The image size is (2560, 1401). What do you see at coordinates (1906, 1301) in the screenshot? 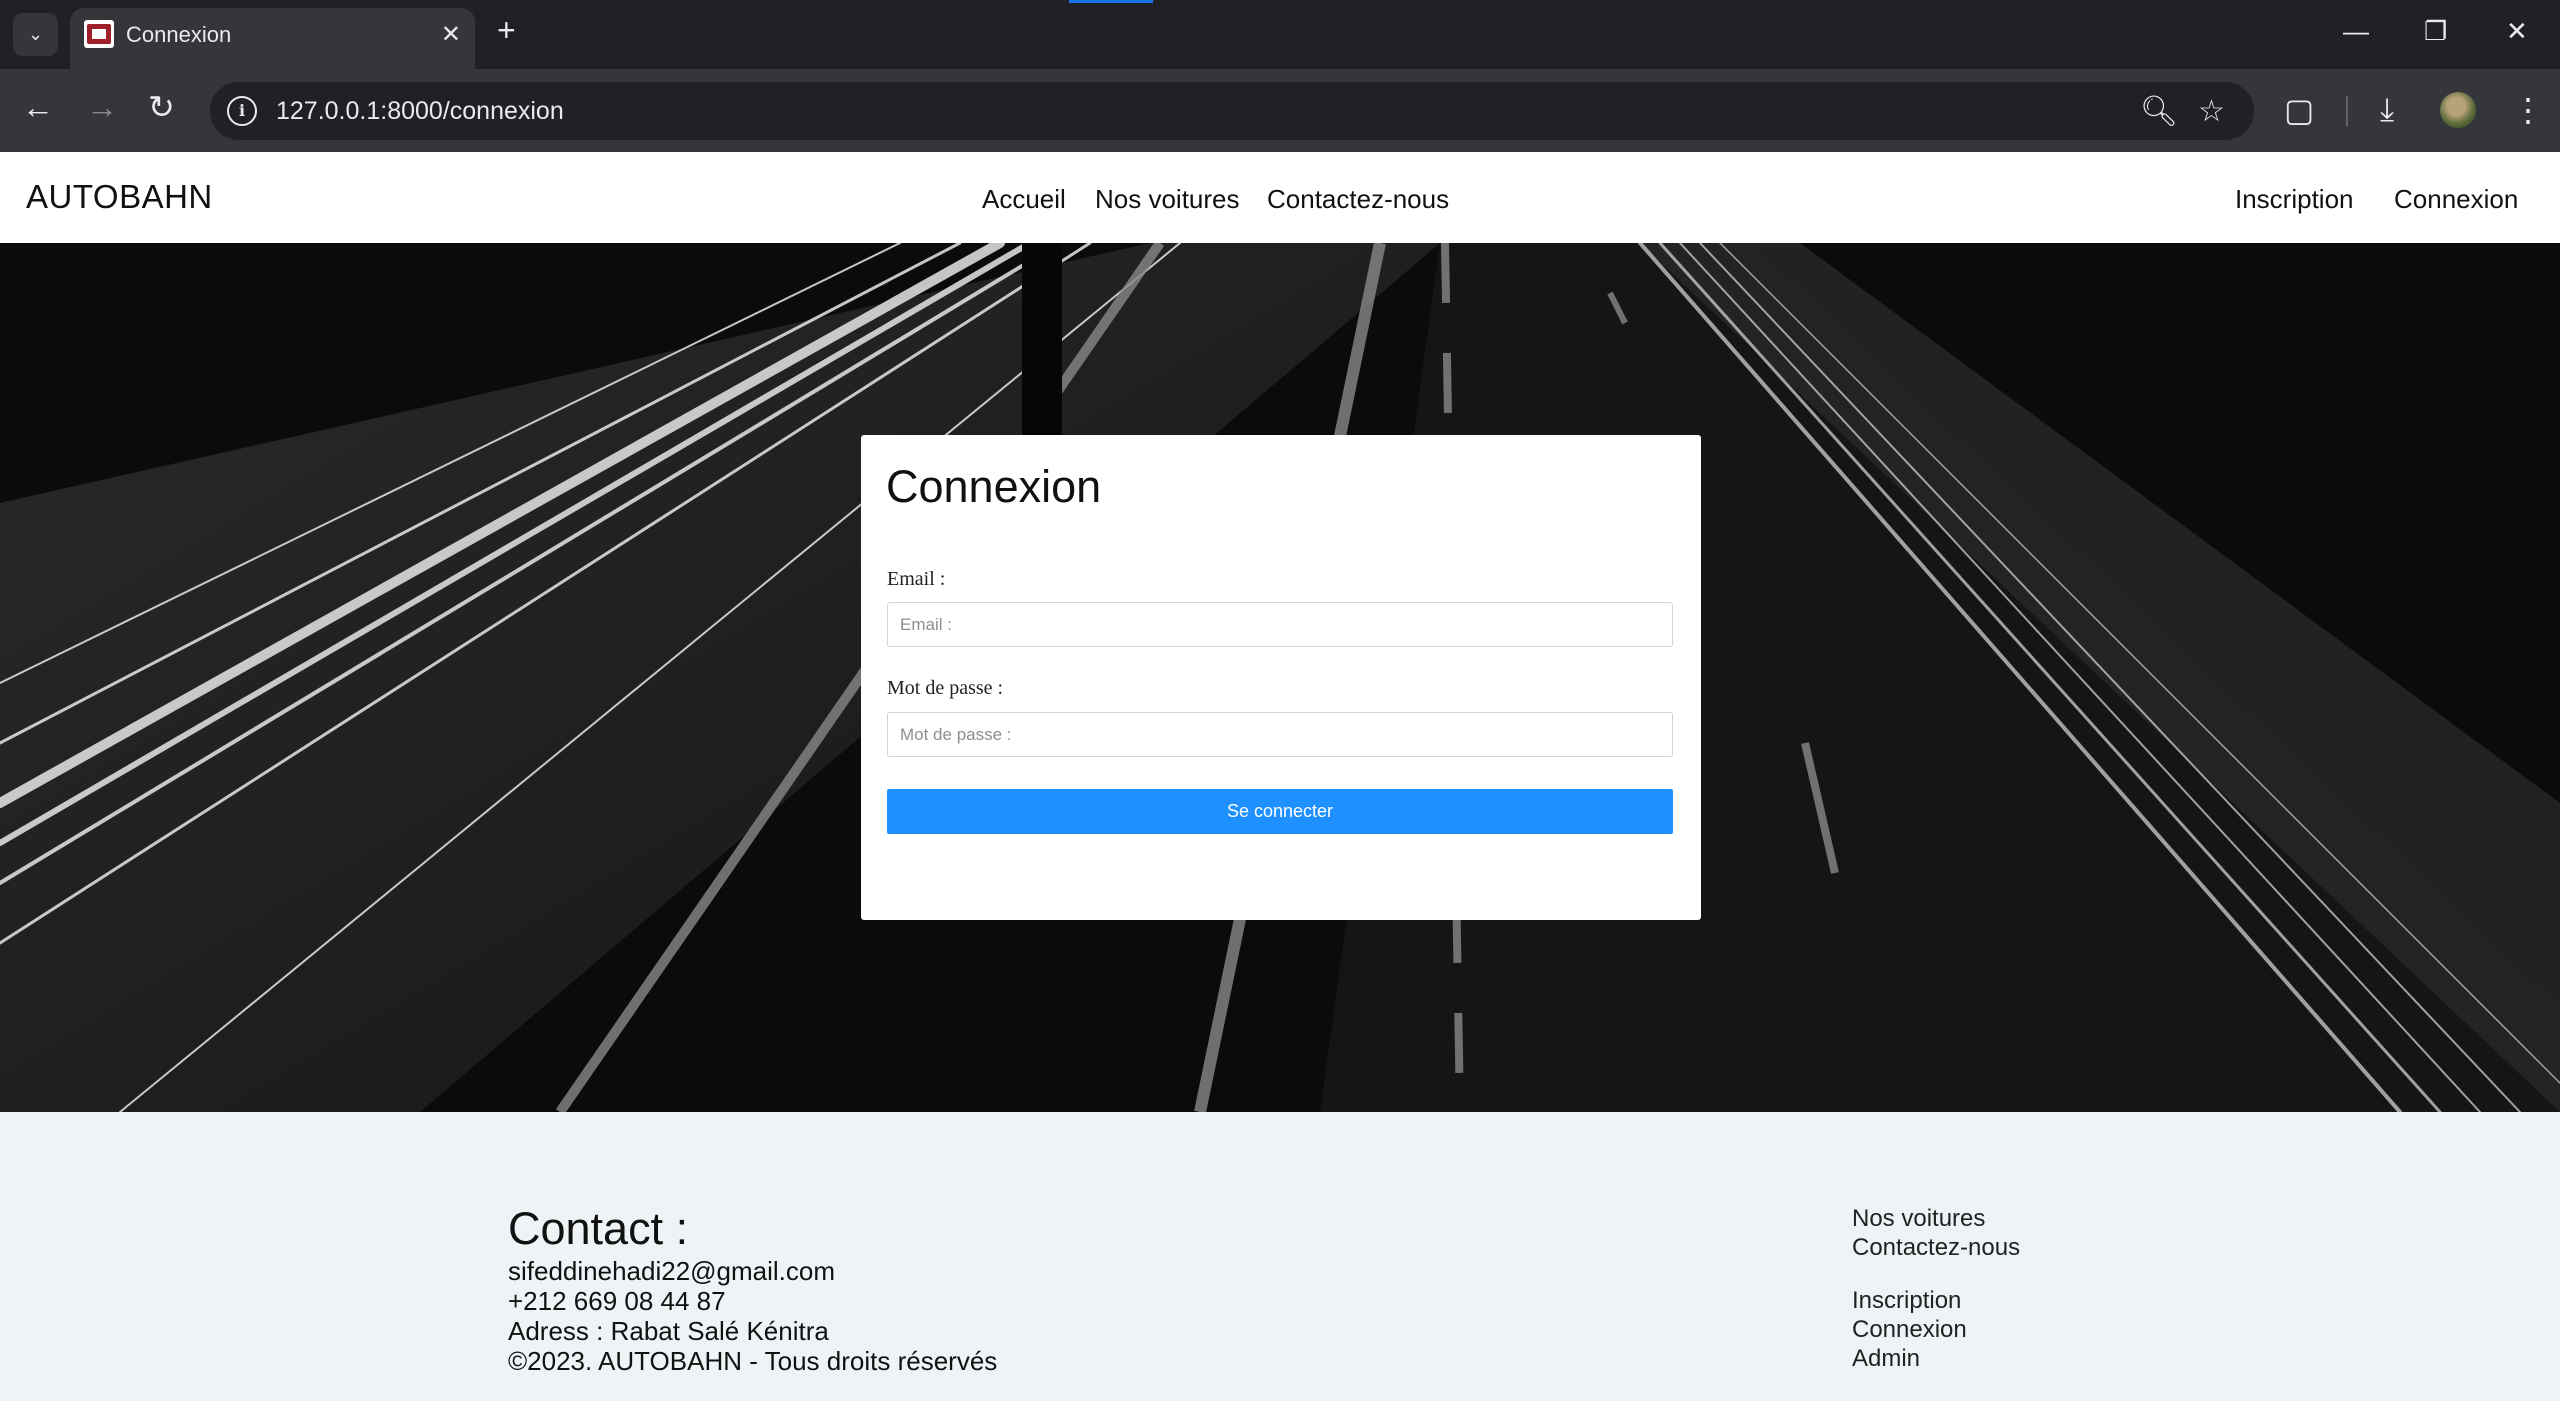
I see `footer-link-inscription: Inscription` at bounding box center [1906, 1301].